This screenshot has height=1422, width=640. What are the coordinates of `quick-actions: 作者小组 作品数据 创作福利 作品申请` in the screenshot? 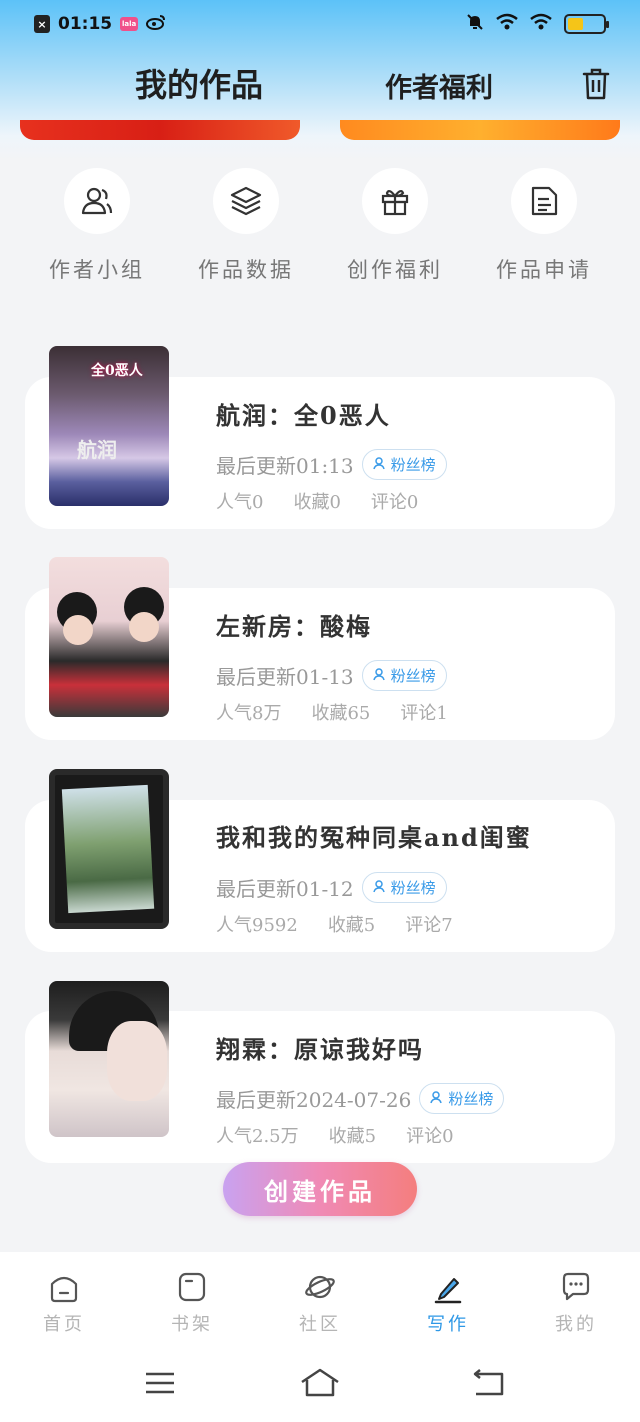 It's located at (320, 228).